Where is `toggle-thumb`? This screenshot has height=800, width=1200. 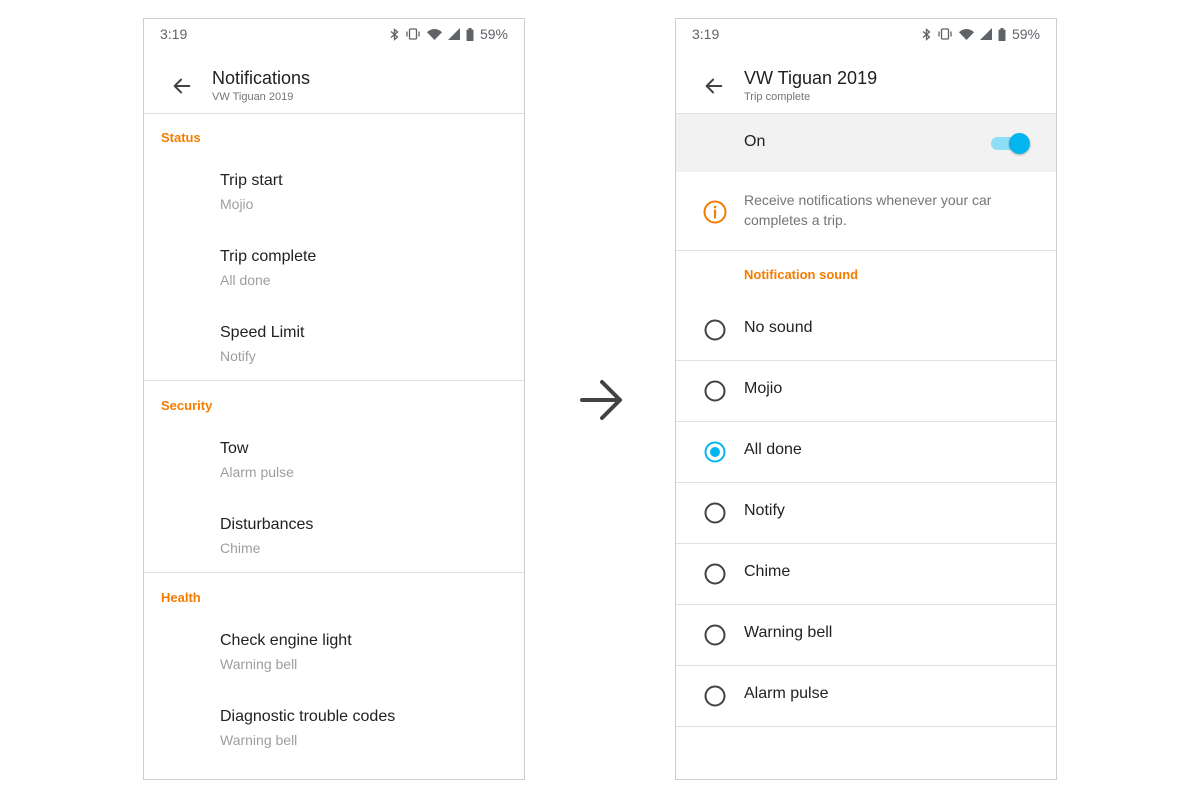
toggle-thumb is located at coordinates (1019, 143).